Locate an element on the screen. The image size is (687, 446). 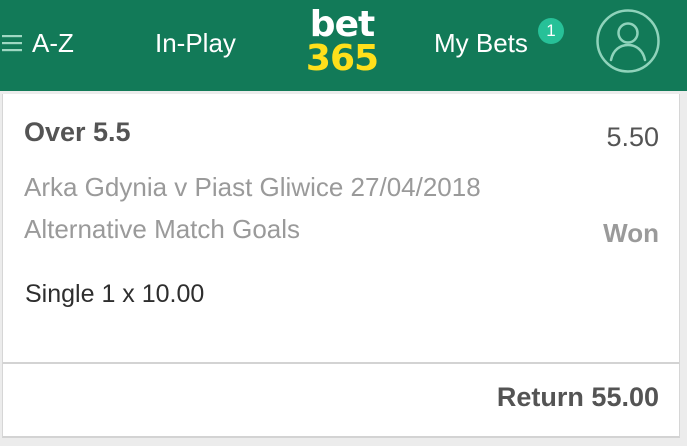
bet-return: Return 55.00 is located at coordinates (577, 397).